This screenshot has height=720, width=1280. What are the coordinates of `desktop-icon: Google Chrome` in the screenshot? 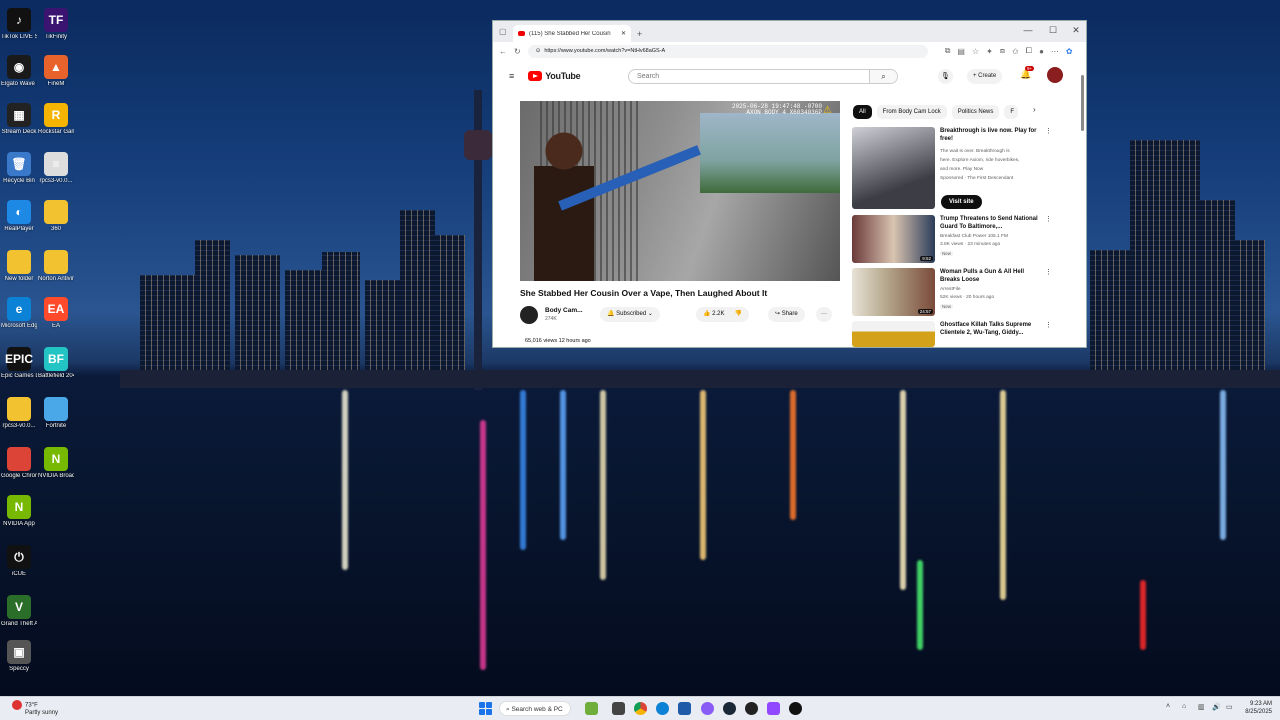 It's located at (19, 463).